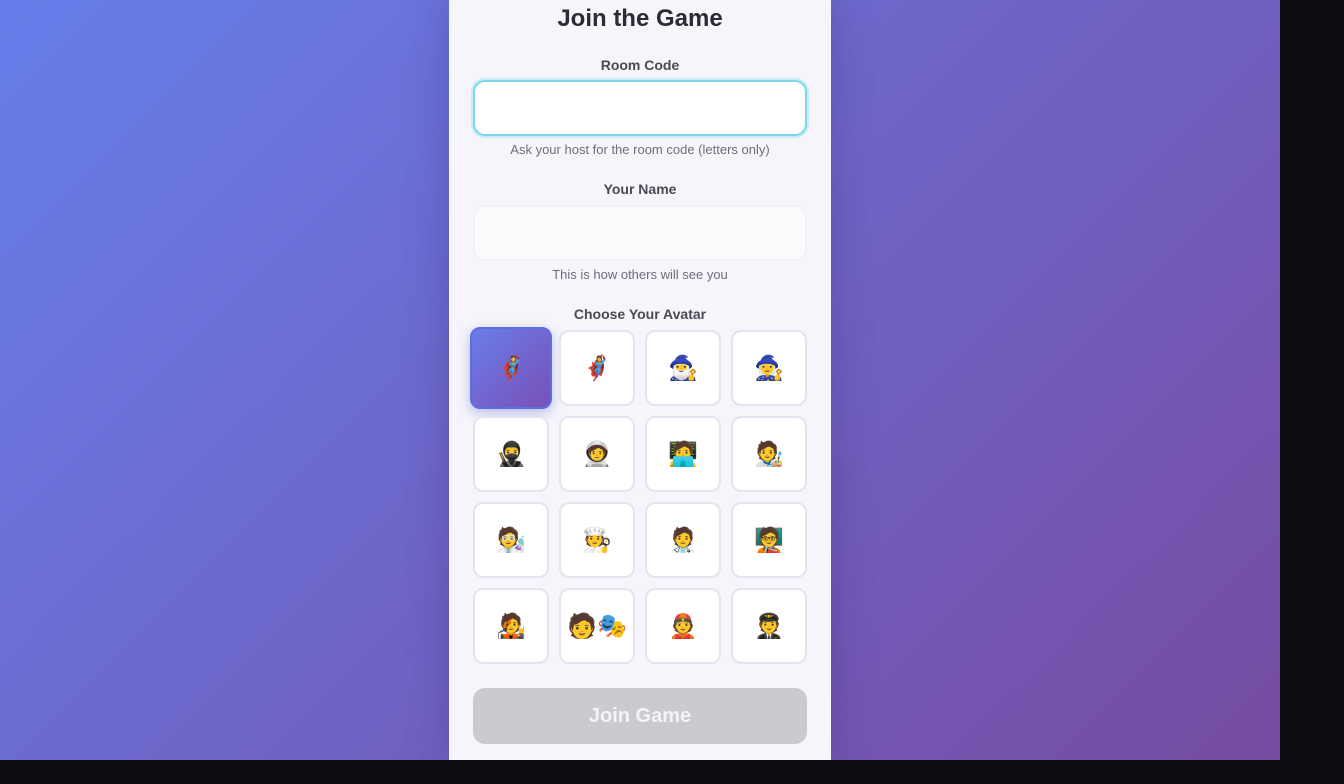  Describe the element at coordinates (597, 626) in the screenshot. I see `avatar-option-performer: 🧑🎭` at that location.